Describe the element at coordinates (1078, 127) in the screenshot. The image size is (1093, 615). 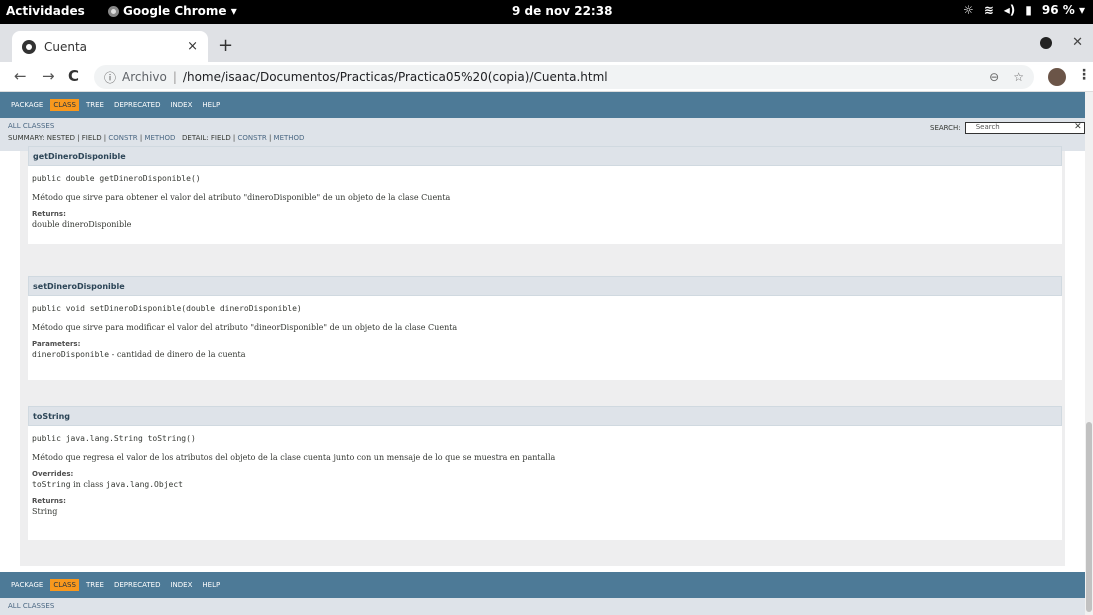
I see `clear-search-icon: ✕` at that location.